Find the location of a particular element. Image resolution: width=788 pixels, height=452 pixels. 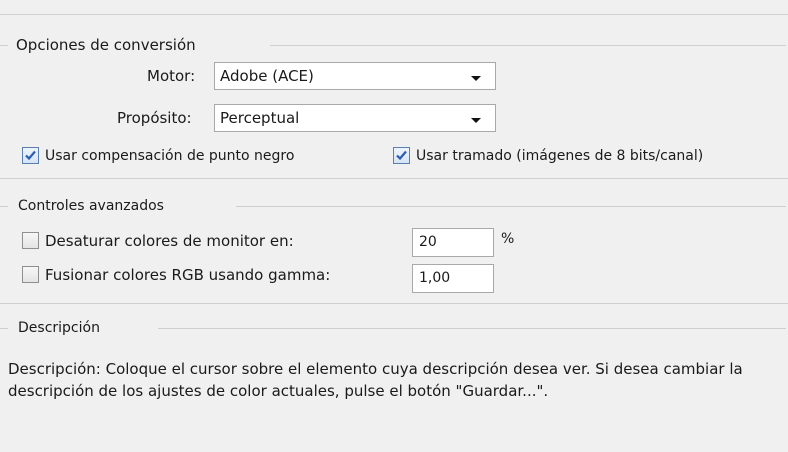

engine-label: Motor: is located at coordinates (171, 76).